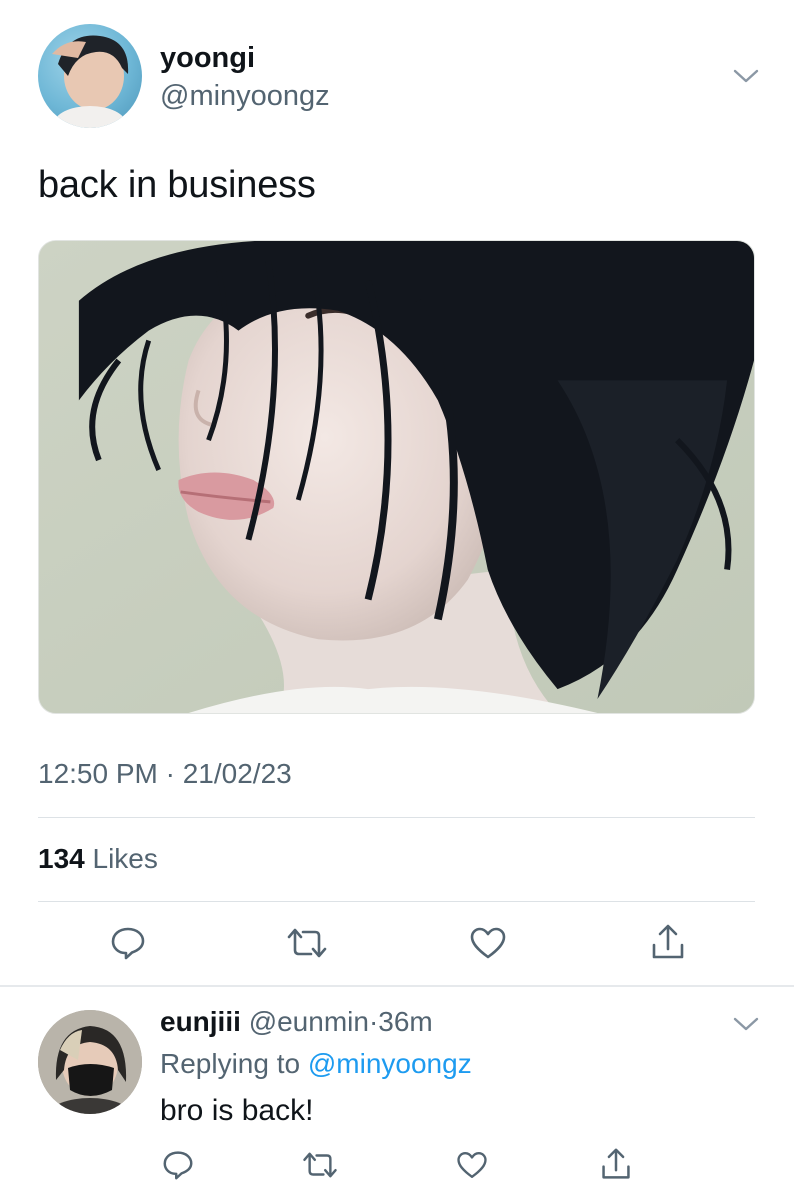  Describe the element at coordinates (177, 185) in the screenshot. I see `tweet-text: back in business` at that location.